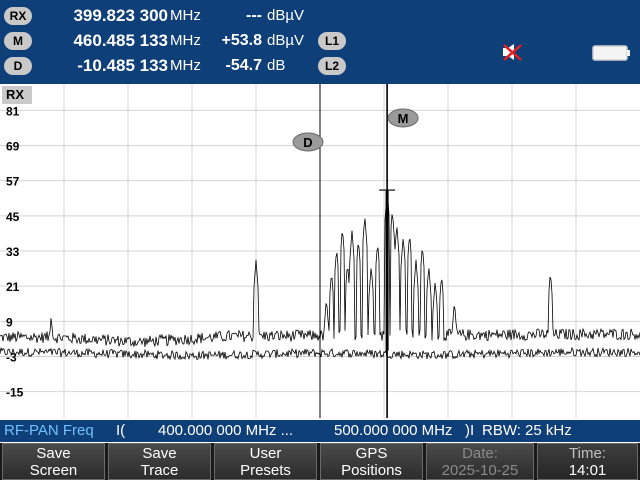  Describe the element at coordinates (285, 40) in the screenshot. I see `marker-level-unit: dBµV` at that location.